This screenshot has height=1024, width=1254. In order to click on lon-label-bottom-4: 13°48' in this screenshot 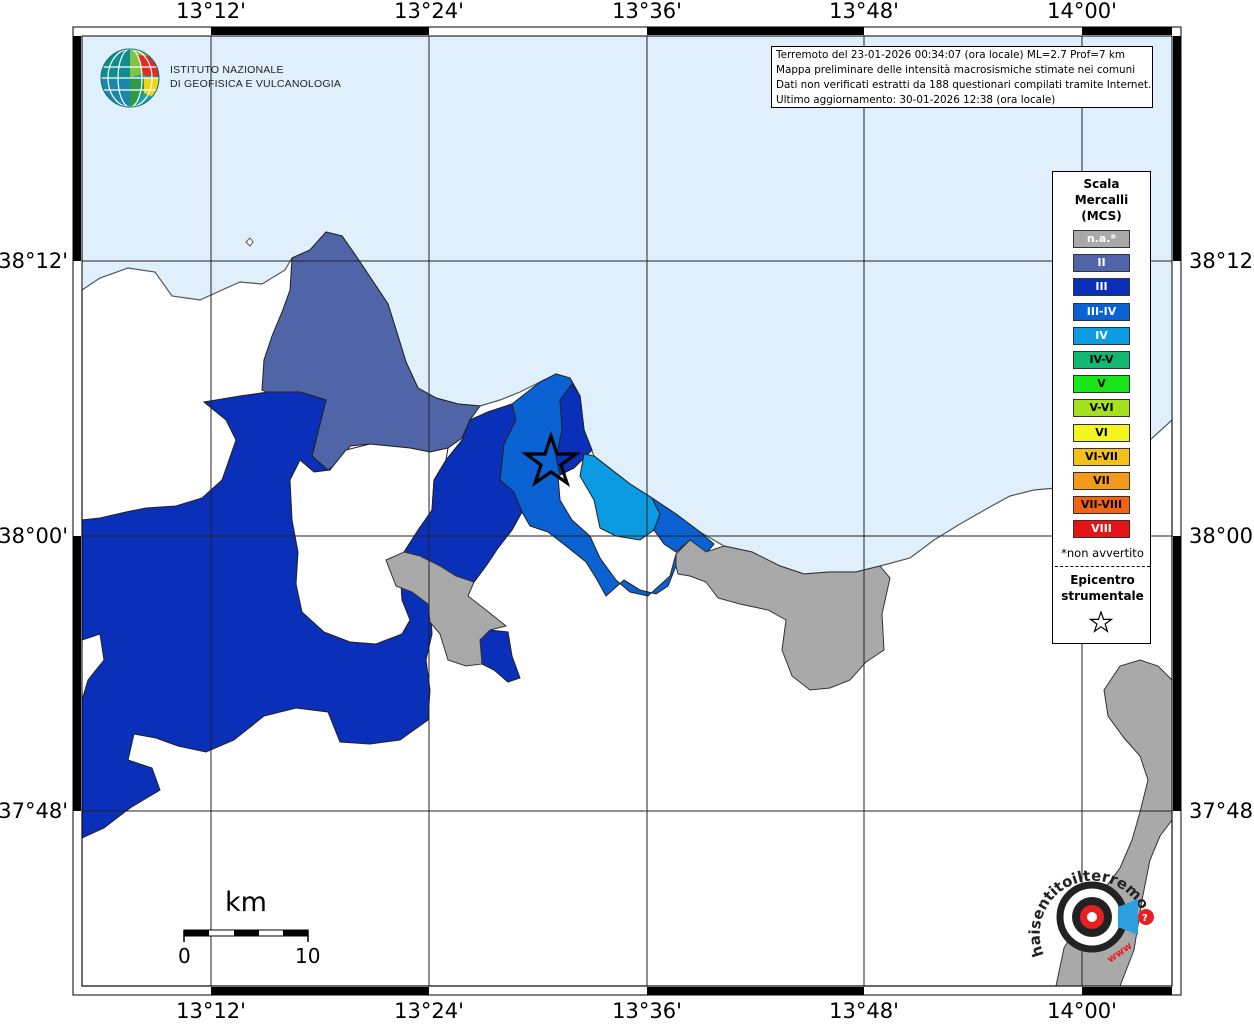, I will do `click(864, 1011)`.